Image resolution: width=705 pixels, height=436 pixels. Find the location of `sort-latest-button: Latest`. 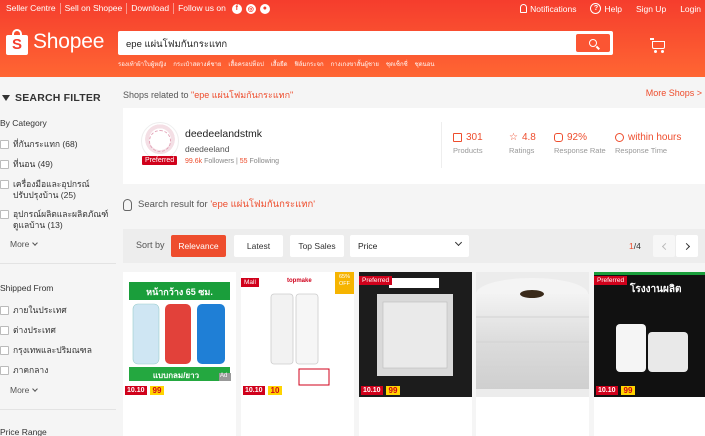

sort-latest-button: Latest is located at coordinates (258, 246).